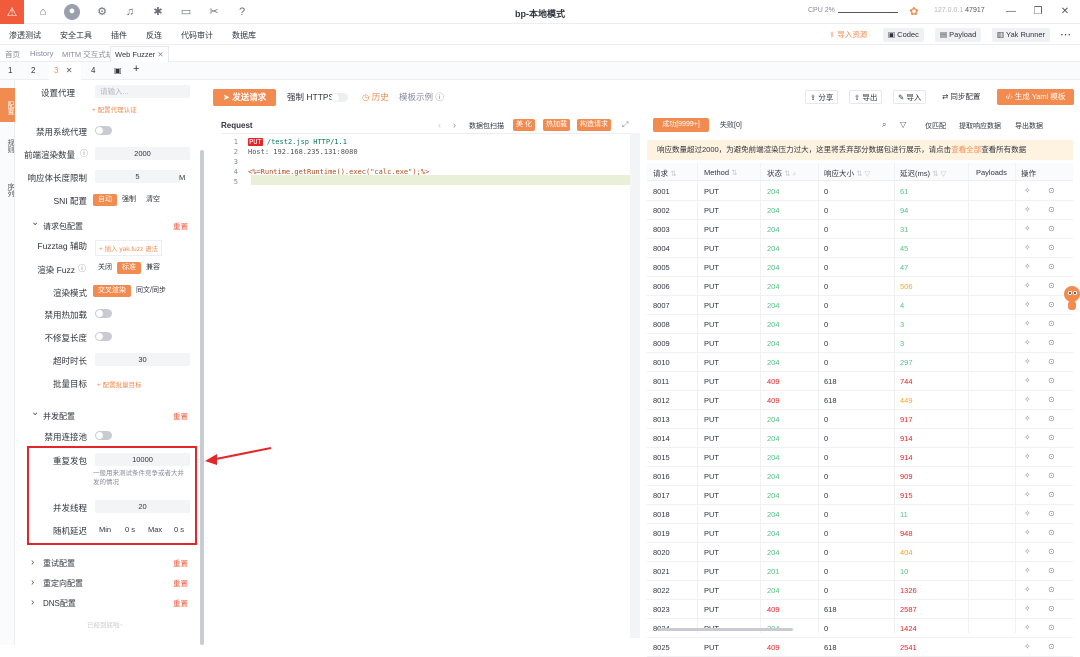 Image resolution: width=1080 pixels, height=657 pixels. What do you see at coordinates (93, 70) in the screenshot?
I see `subtab-4: 4` at bounding box center [93, 70].